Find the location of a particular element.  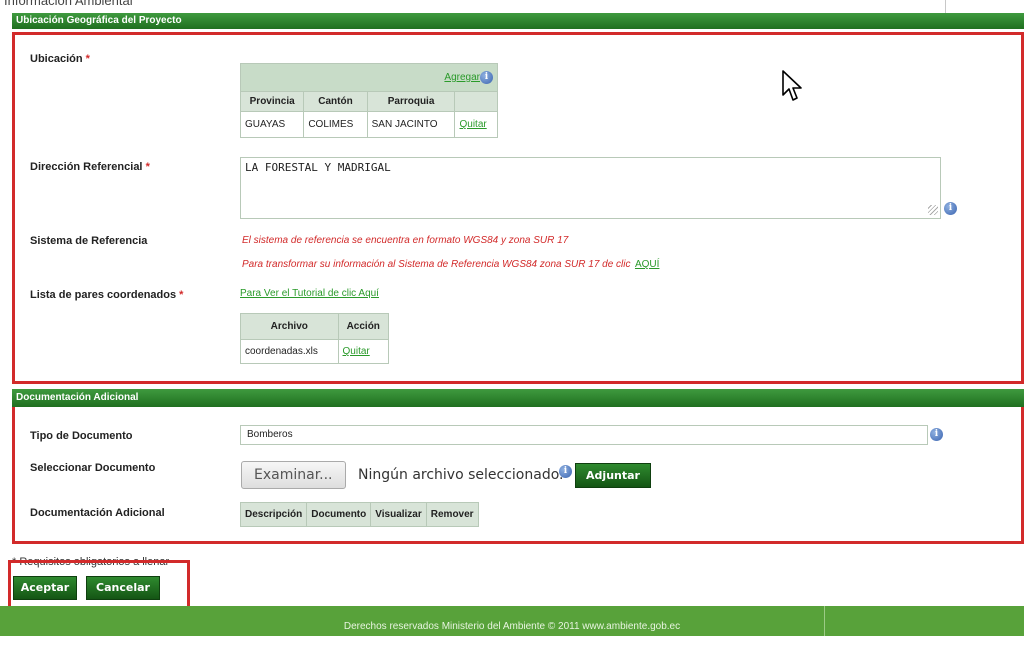

documents-table: Descripción Documento Visualizar Remover is located at coordinates (359, 514).